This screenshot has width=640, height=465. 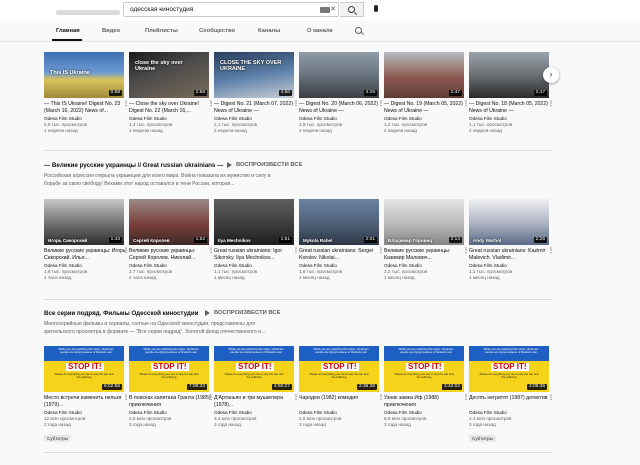 What do you see at coordinates (285, 240) in the screenshot?
I see `video-duration: 1:51` at bounding box center [285, 240].